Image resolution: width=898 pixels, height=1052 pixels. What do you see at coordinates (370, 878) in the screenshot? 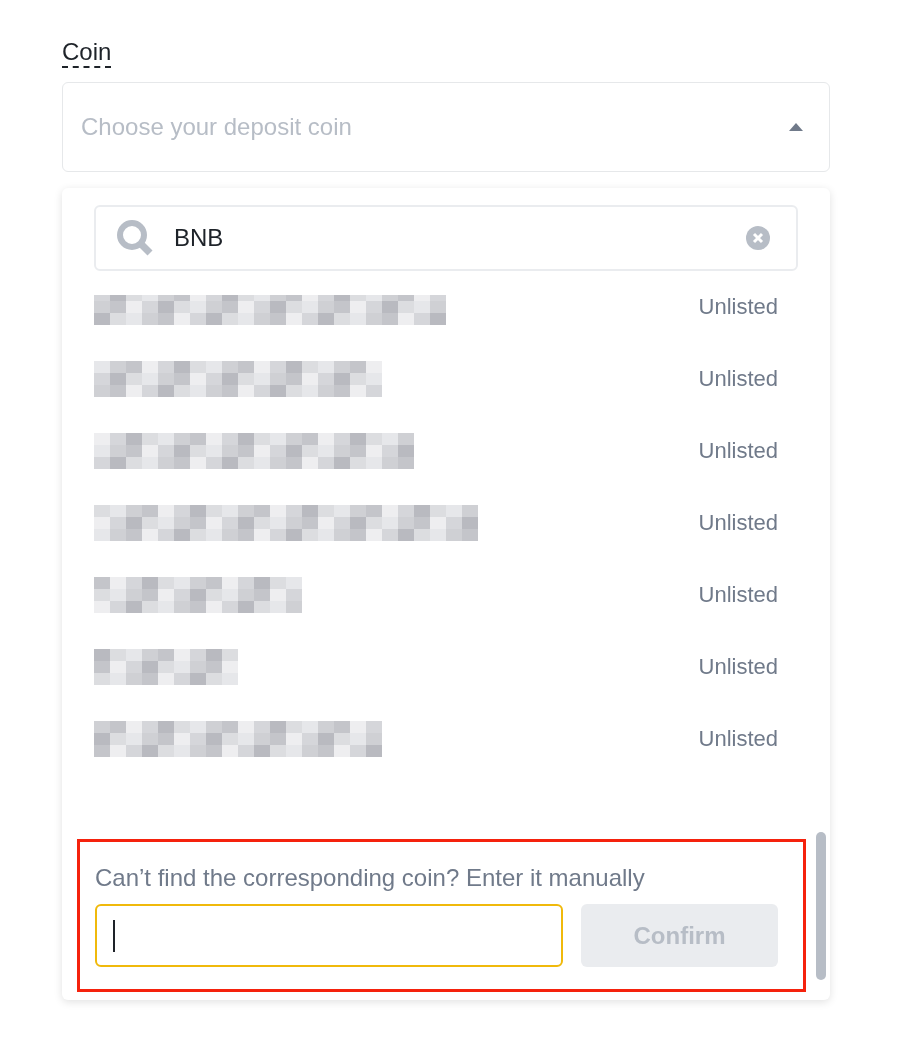
I see `manual-entry-prompt: Can’t find the corresponding coin? Enter it manually` at bounding box center [370, 878].